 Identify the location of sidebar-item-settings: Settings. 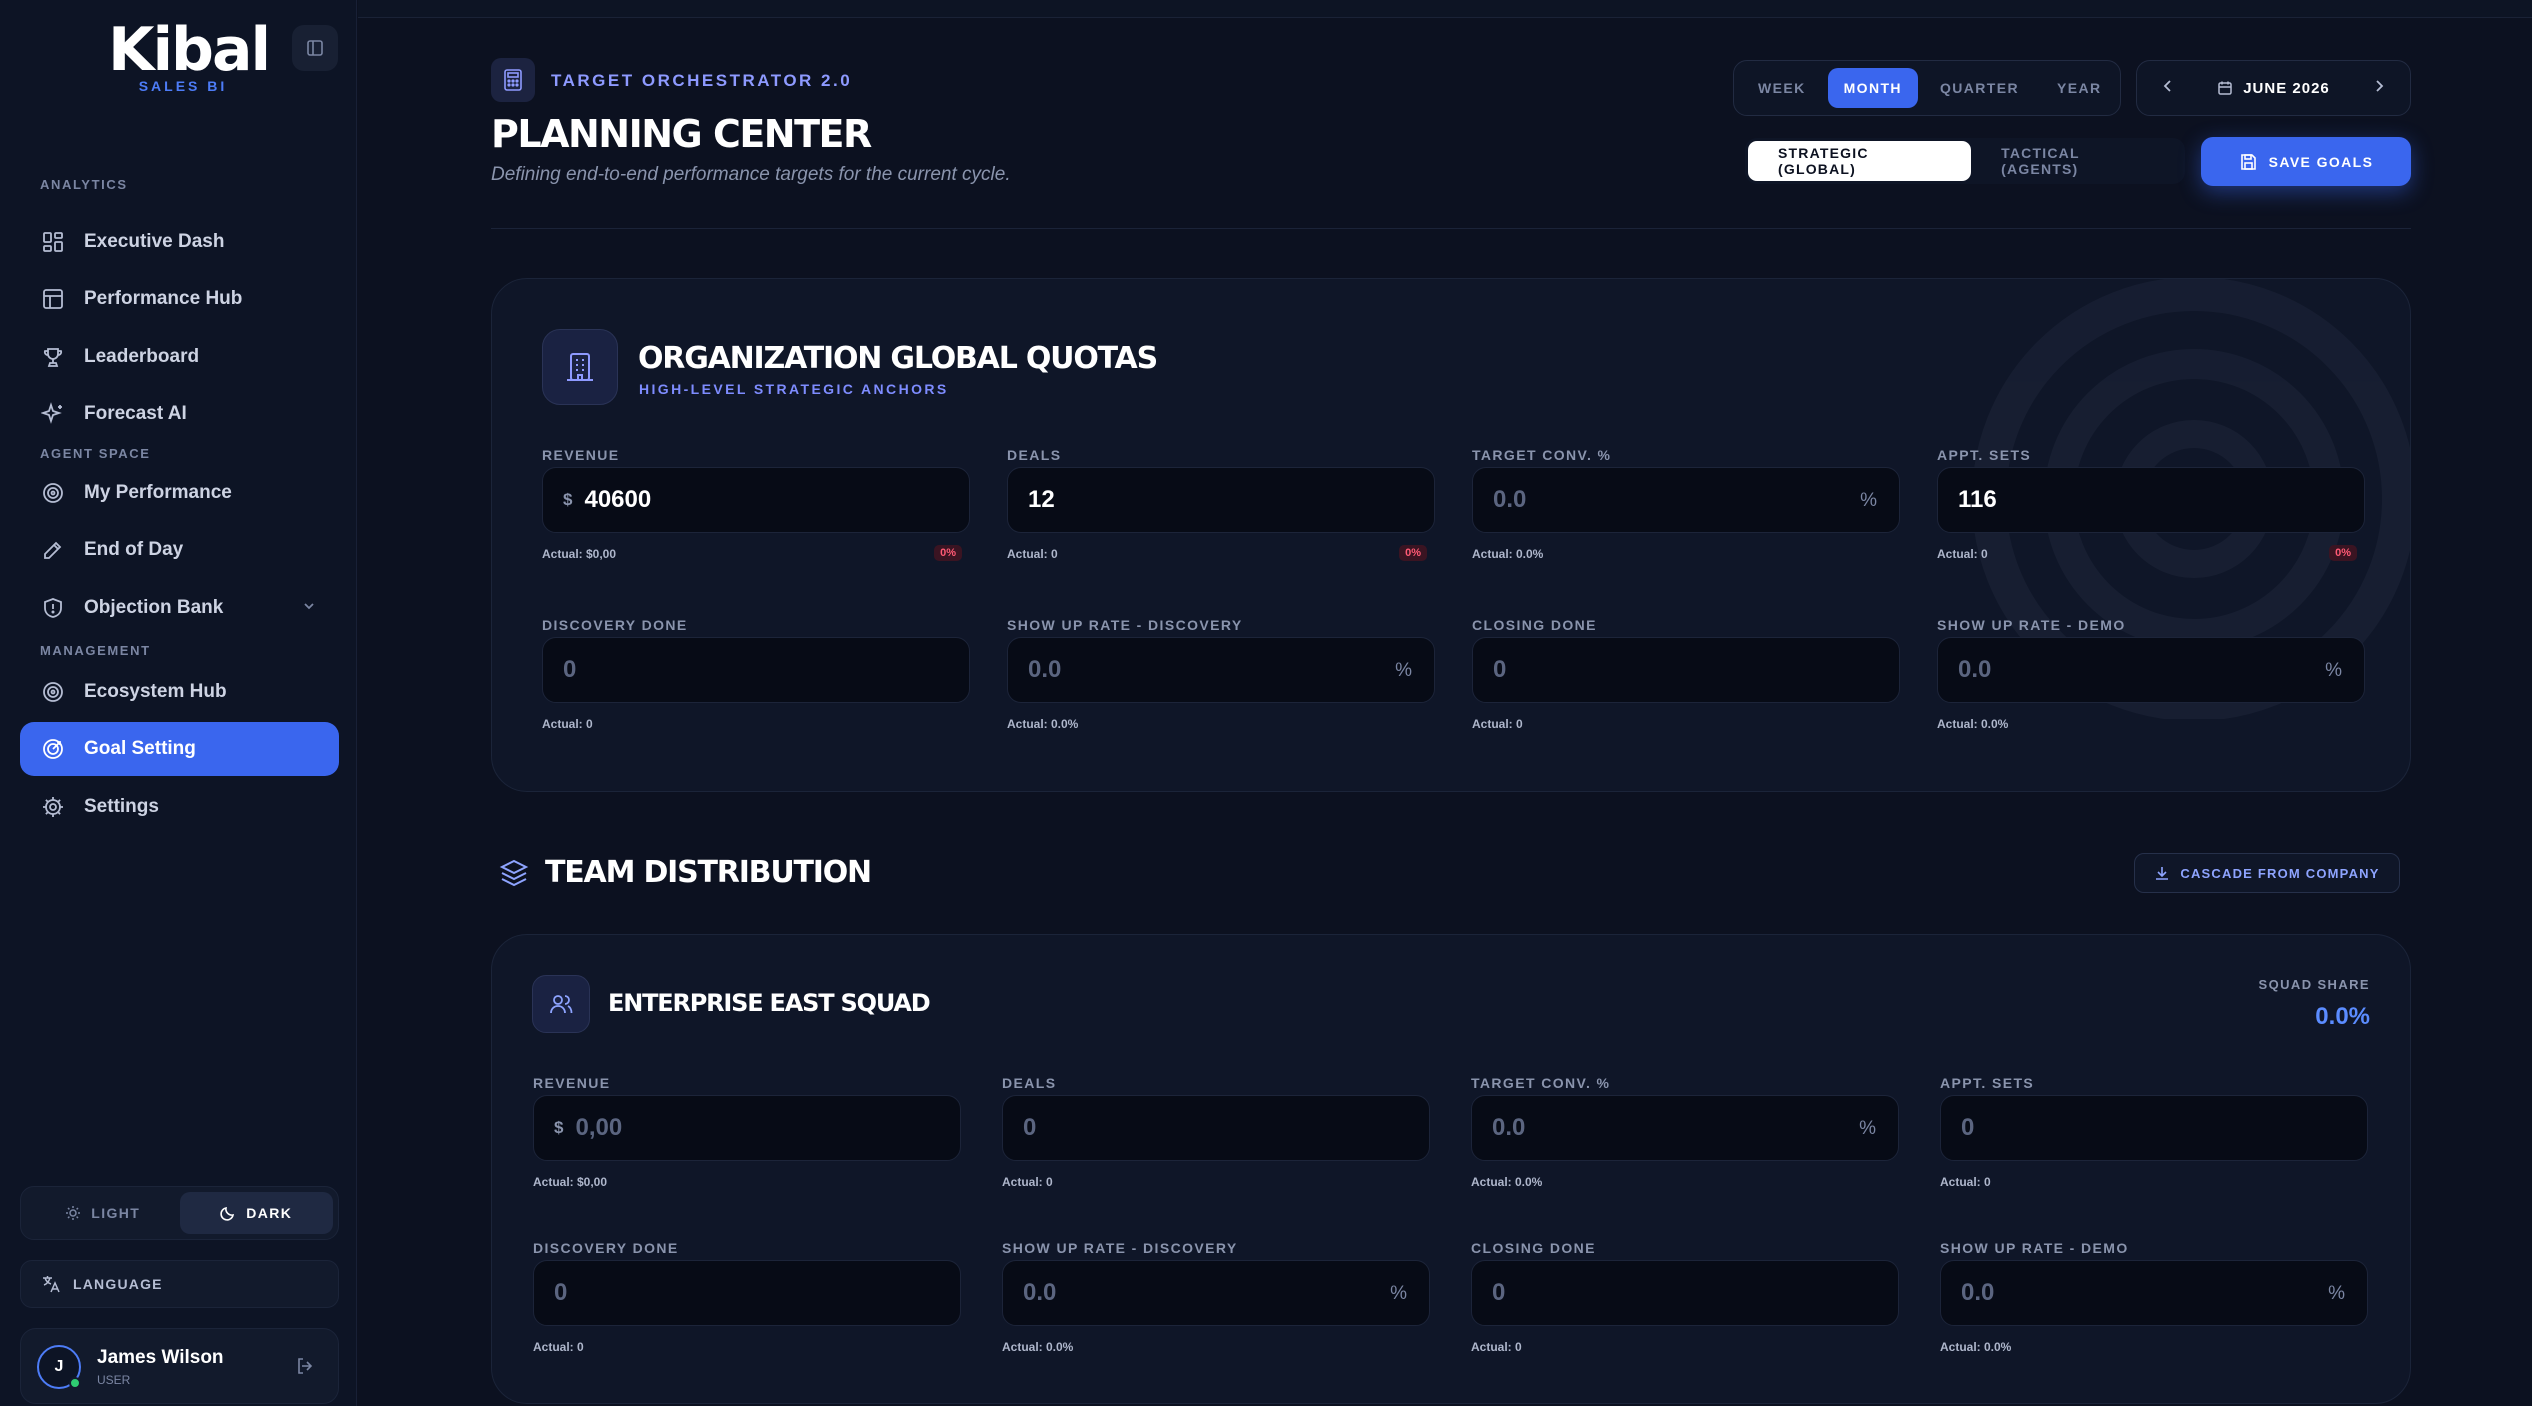
(179, 807).